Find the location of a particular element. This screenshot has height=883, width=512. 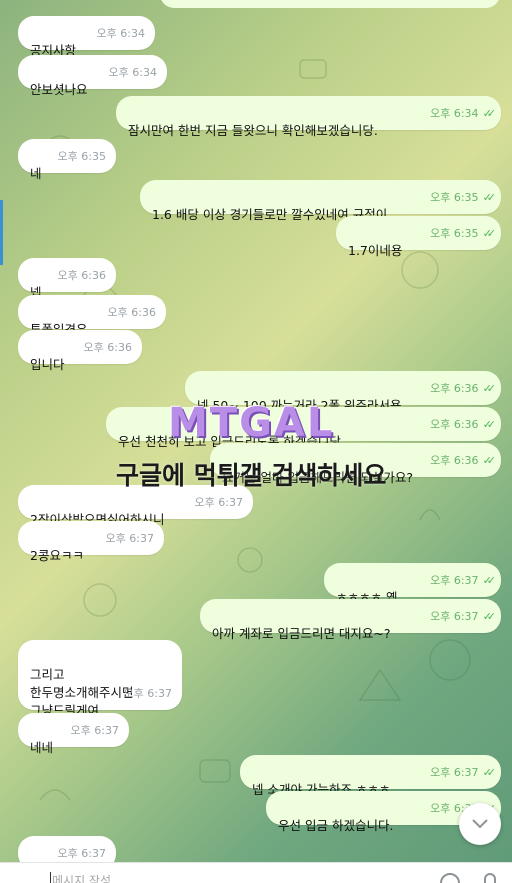

message-text: 네네 is located at coordinates (42, 747).